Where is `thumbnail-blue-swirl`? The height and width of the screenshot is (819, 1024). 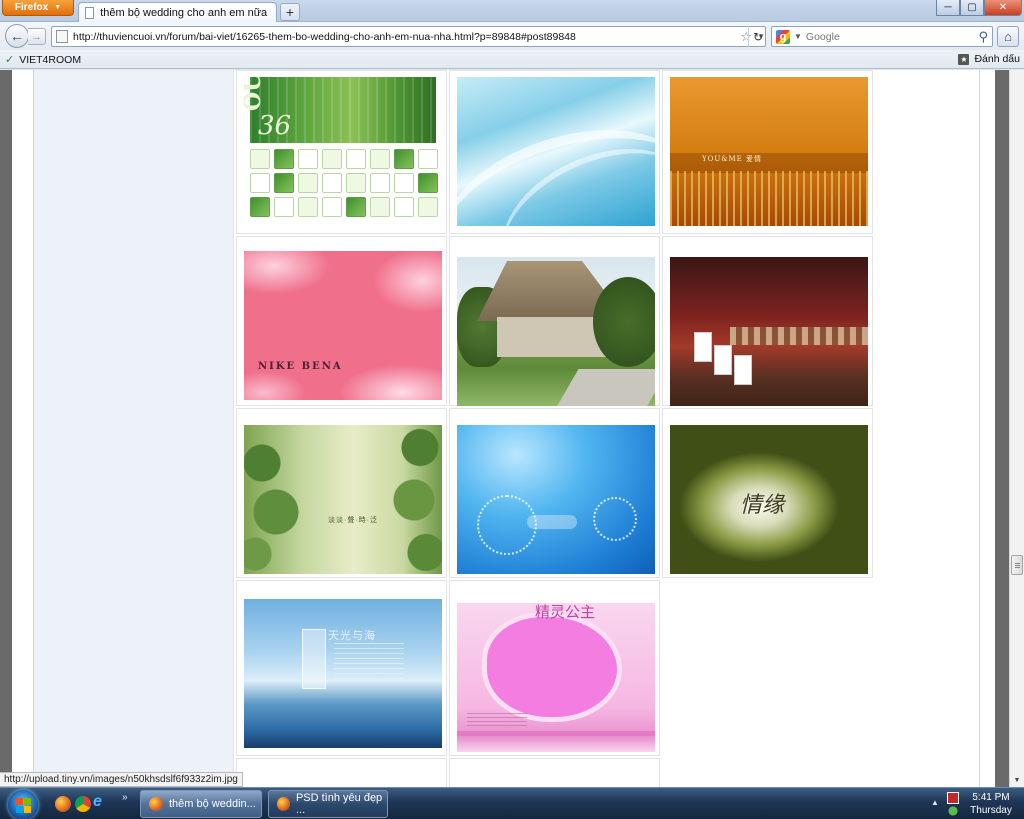
thumbnail-blue-swirl is located at coordinates (556, 151).